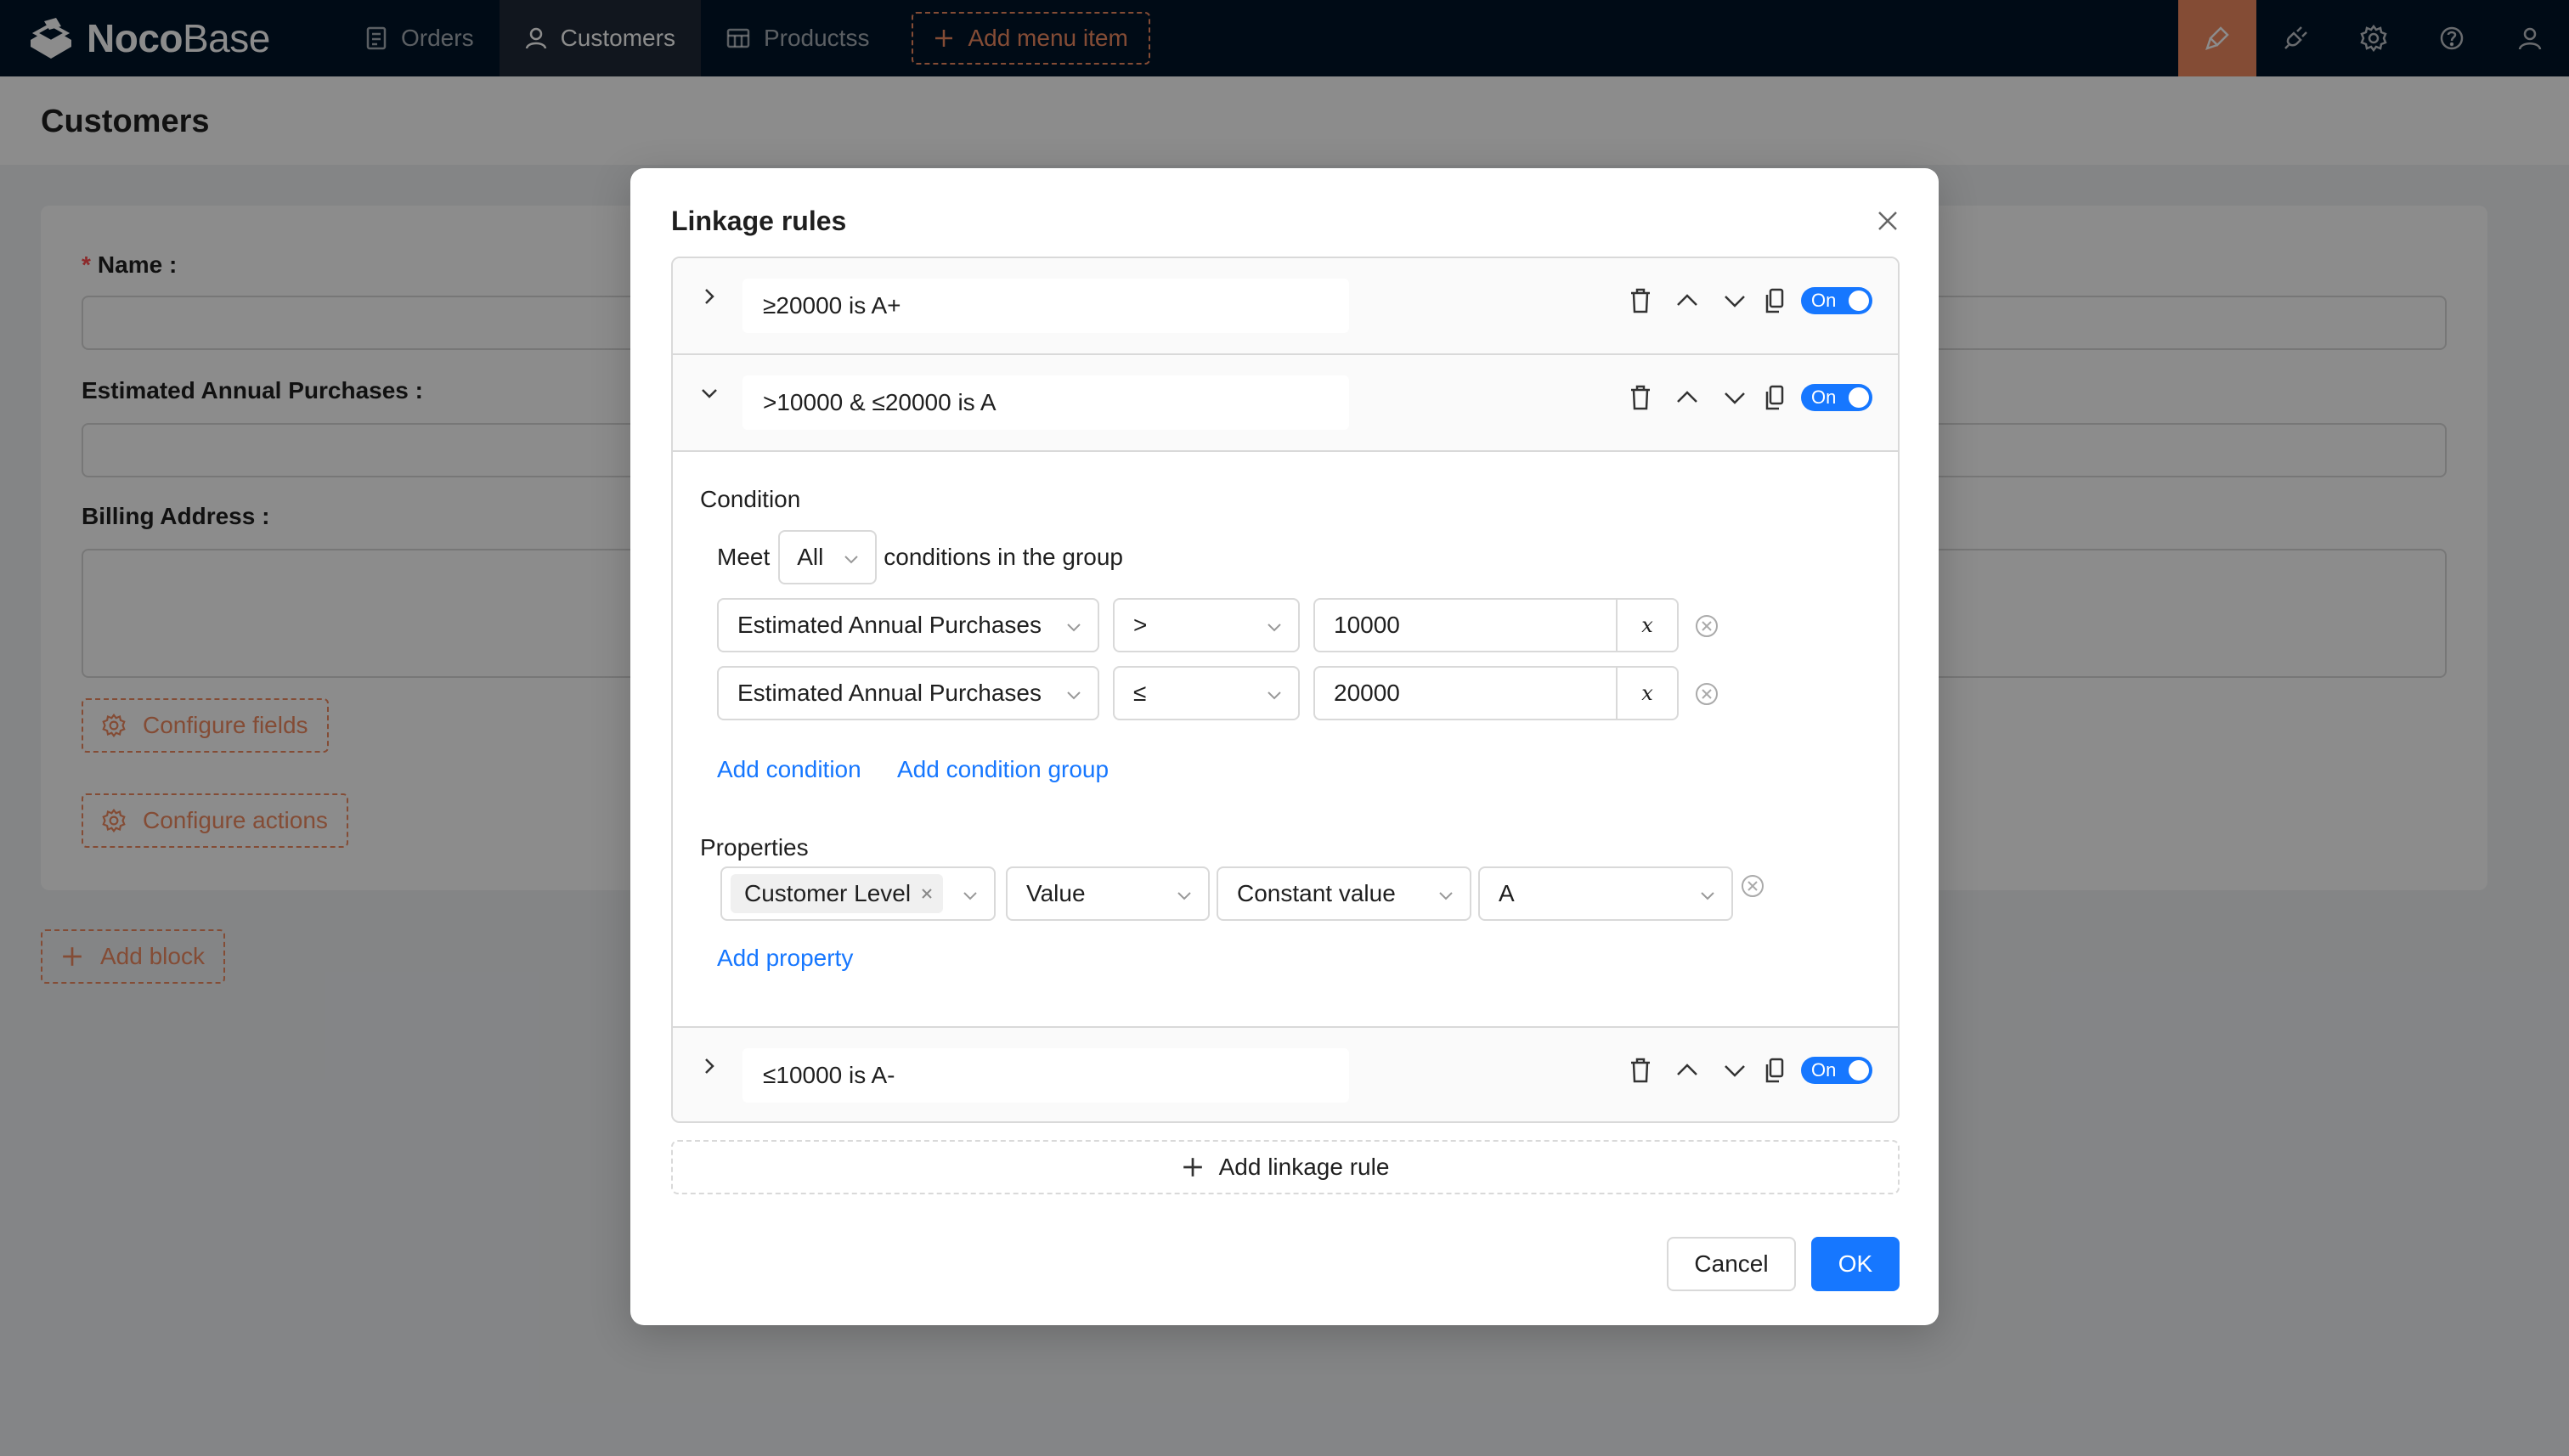 This screenshot has height=1456, width=2569. Describe the element at coordinates (1752, 886) in the screenshot. I see `remove-property-icon` at that location.